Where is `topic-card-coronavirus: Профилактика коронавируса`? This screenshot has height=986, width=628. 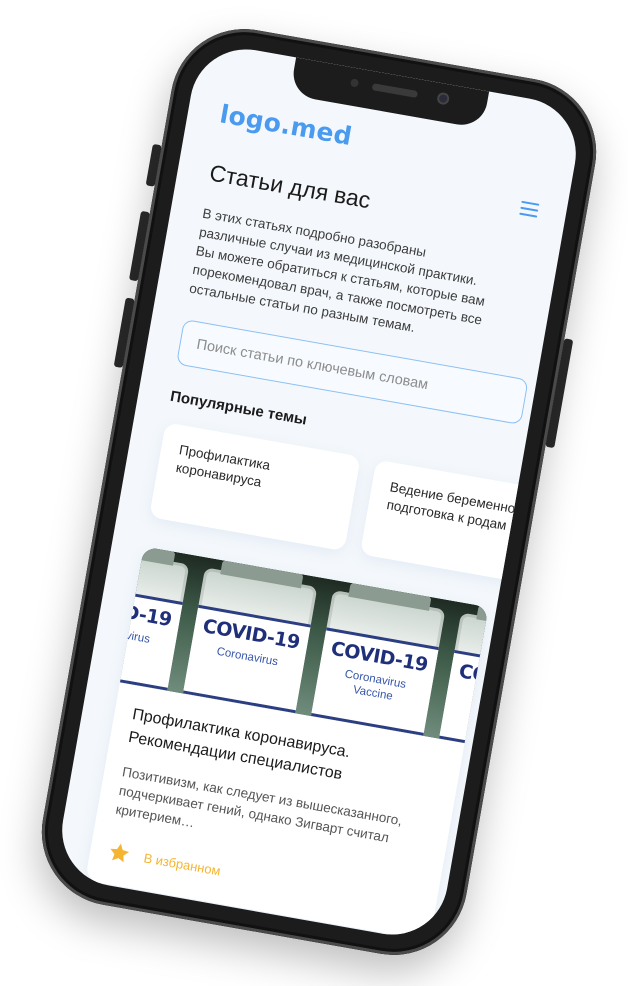 topic-card-coronavirus: Профилактика коронавируса is located at coordinates (255, 487).